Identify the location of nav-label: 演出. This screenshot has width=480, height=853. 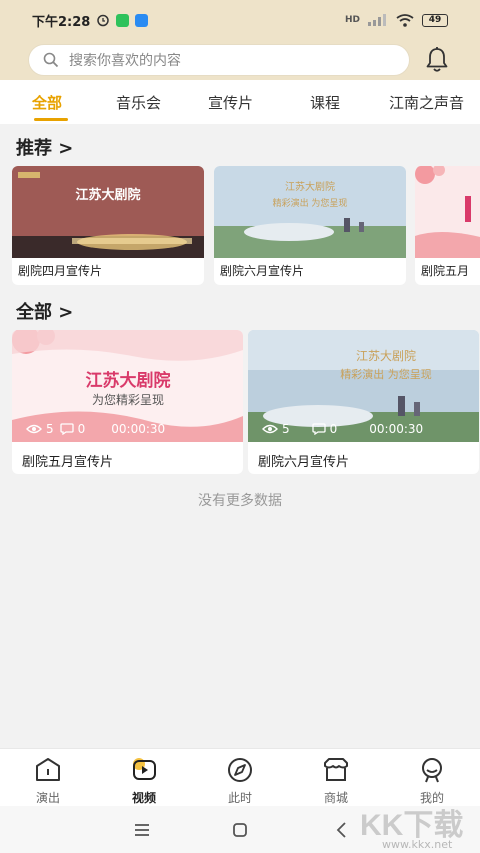
(47, 798).